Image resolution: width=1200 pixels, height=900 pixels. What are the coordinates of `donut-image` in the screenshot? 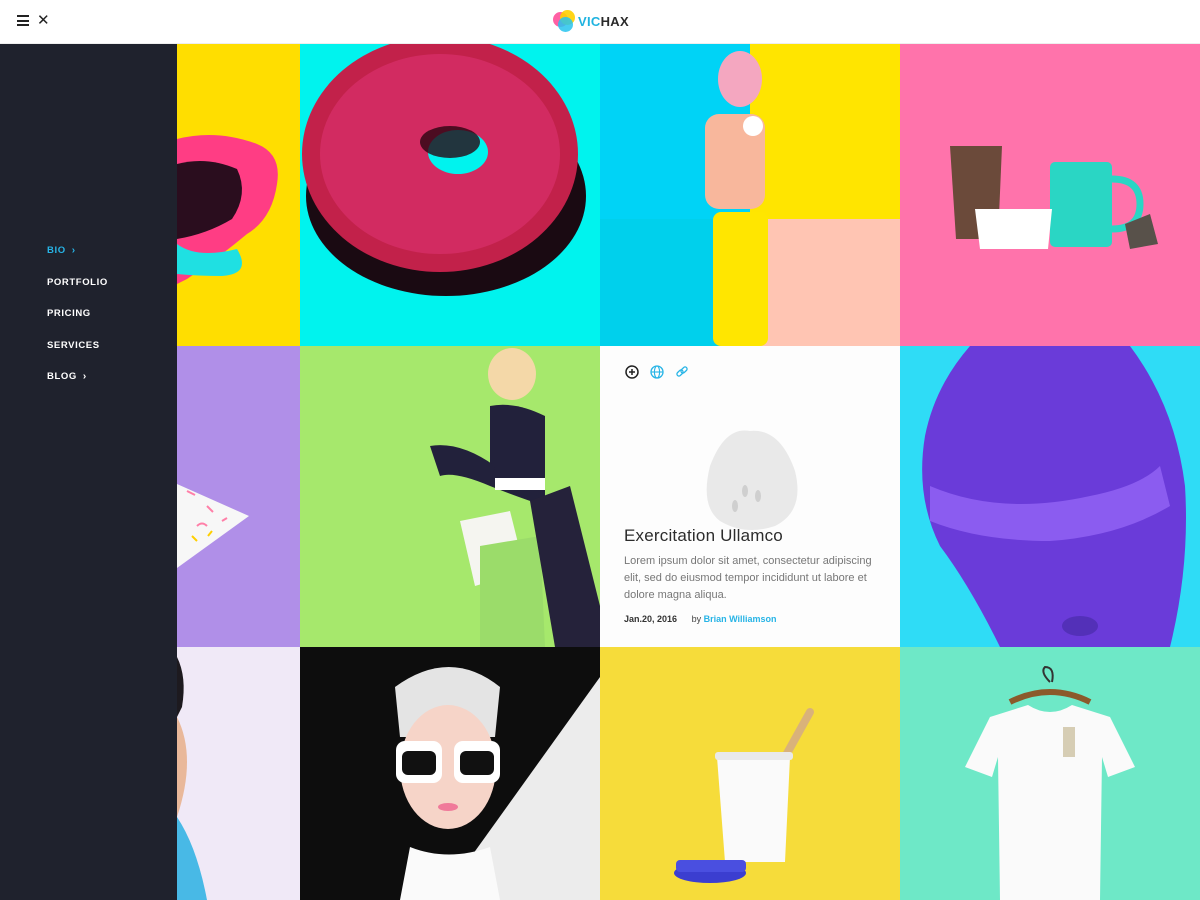 It's located at (444, 170).